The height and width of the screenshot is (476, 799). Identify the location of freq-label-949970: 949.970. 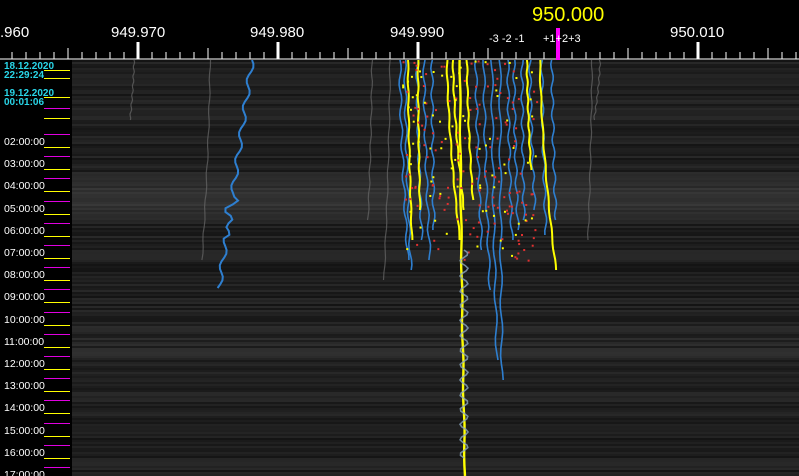
(138, 32).